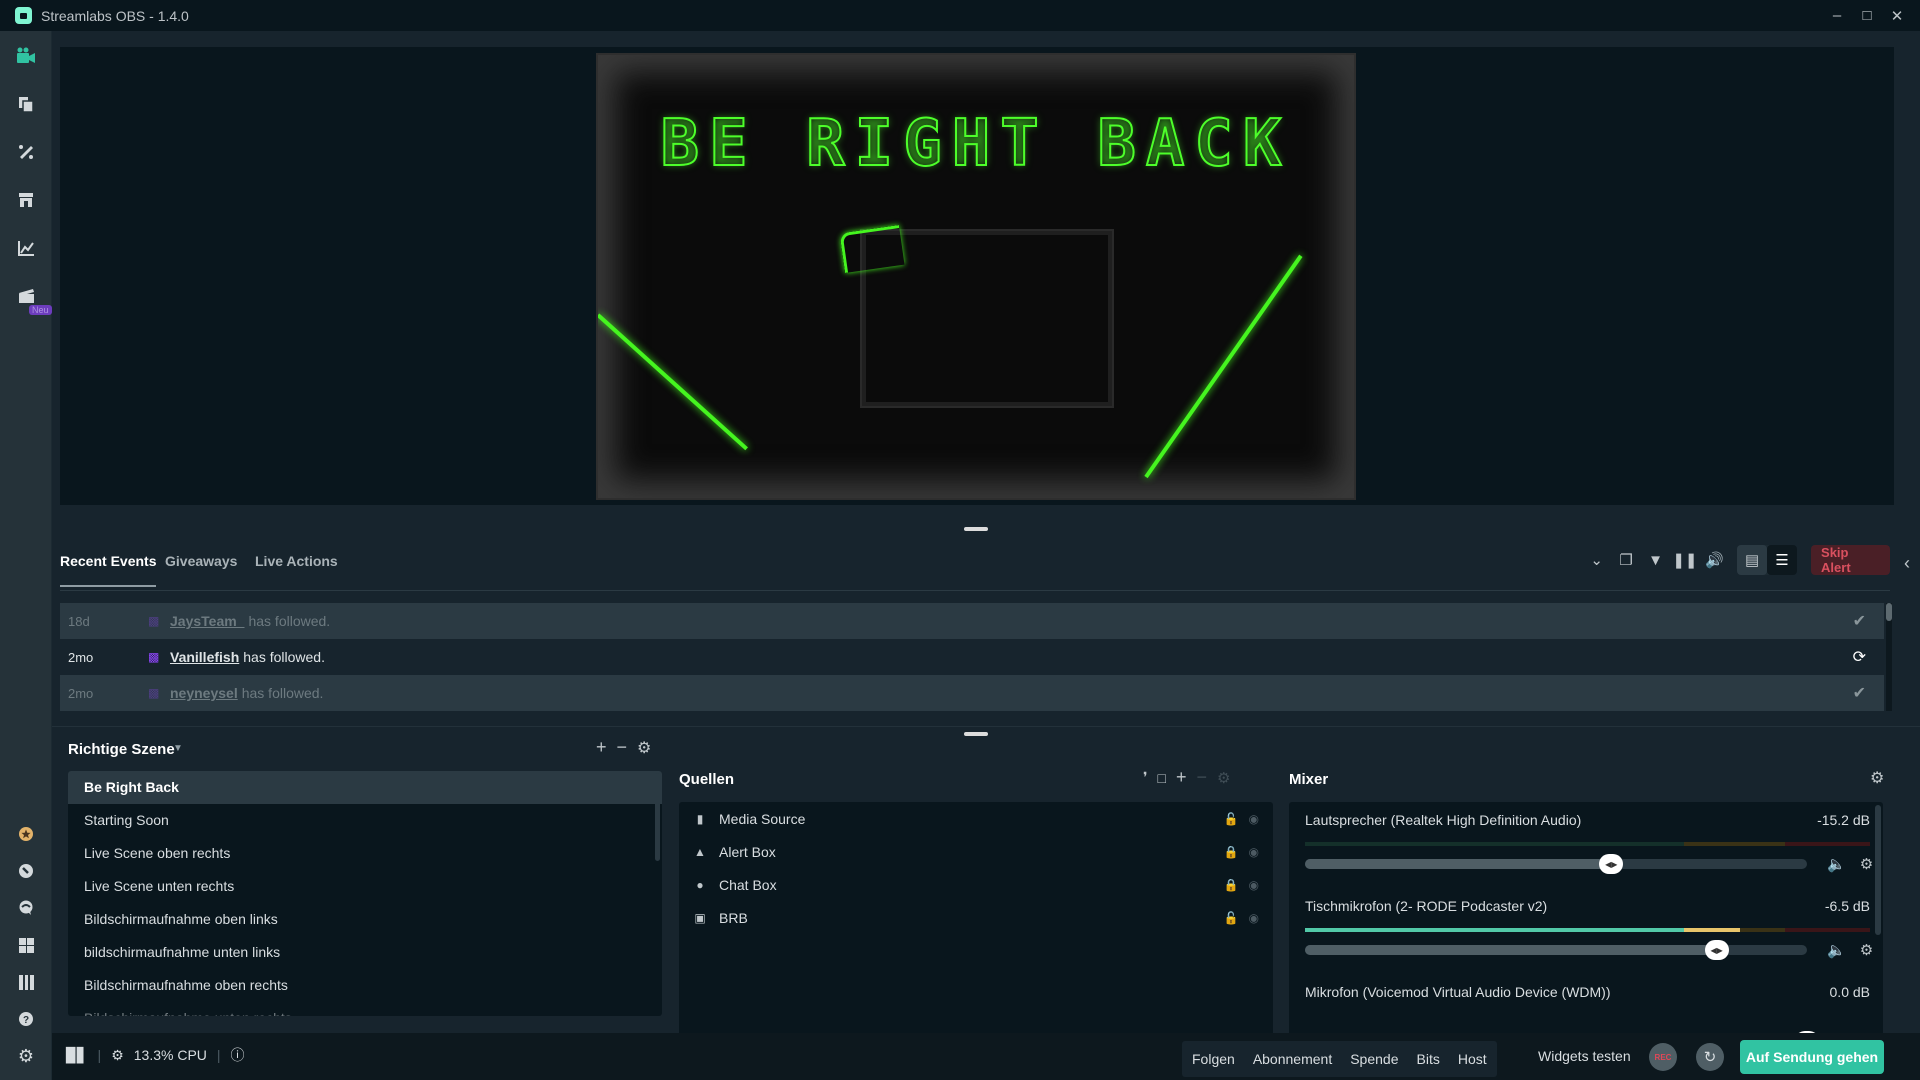 The image size is (1920, 1080). I want to click on pause-icon: ❚❚, so click(1684, 560).